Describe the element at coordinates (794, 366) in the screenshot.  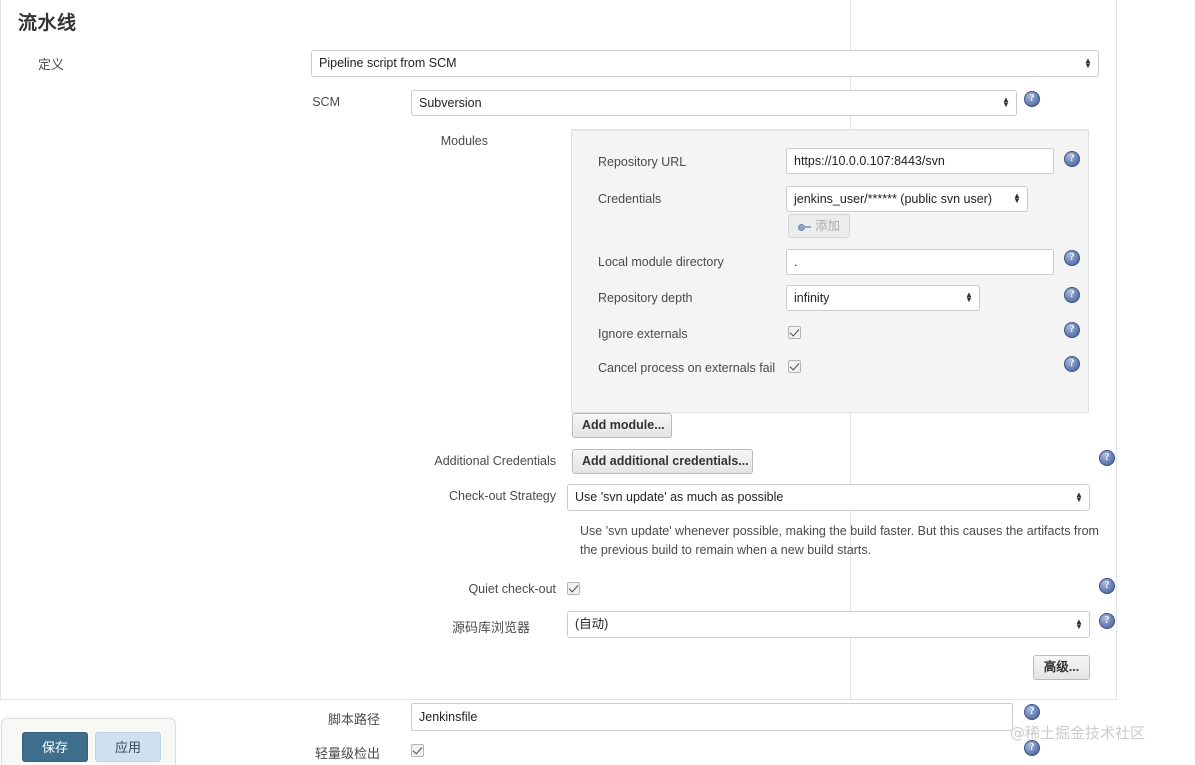
I see `cancel-process-externals-checkbox` at that location.